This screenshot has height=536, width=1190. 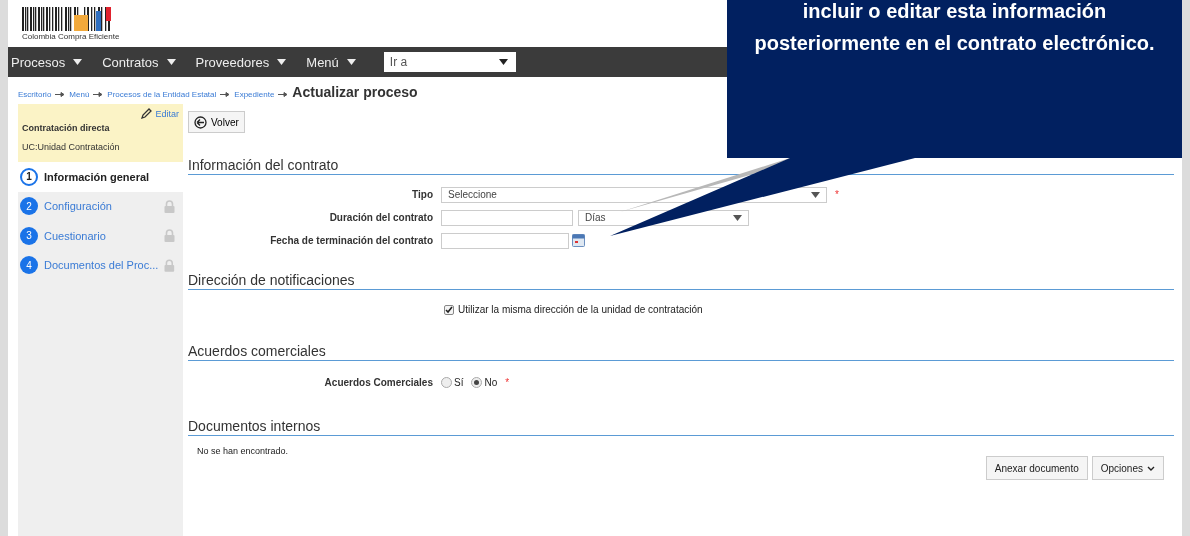 I want to click on input-field, so click(x=507, y=217).